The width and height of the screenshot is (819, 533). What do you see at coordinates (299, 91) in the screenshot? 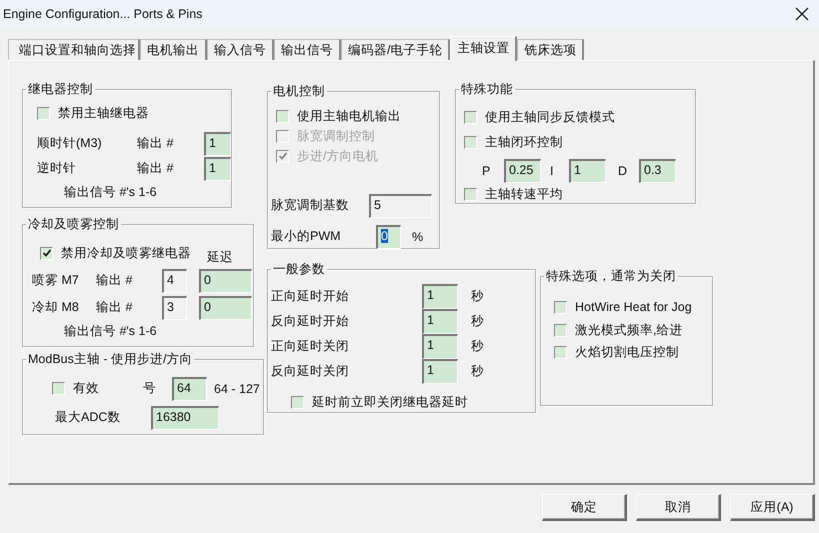
I see `group-title: 电机控制` at bounding box center [299, 91].